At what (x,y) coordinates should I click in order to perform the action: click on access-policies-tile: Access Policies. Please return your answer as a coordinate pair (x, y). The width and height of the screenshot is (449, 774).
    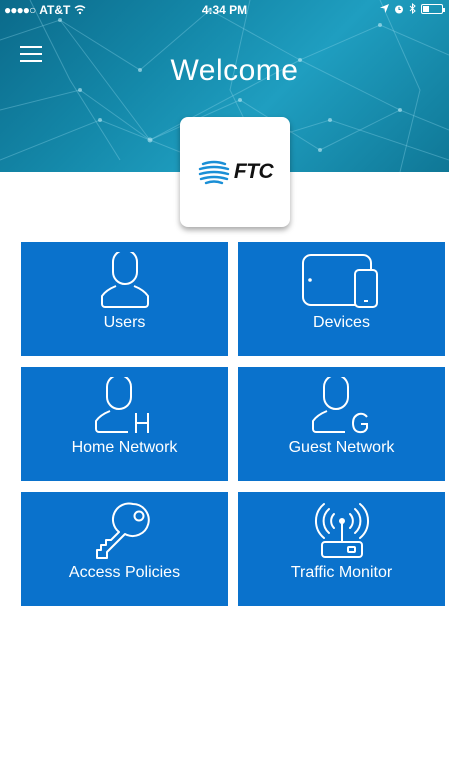
    Looking at the image, I should click on (124, 549).